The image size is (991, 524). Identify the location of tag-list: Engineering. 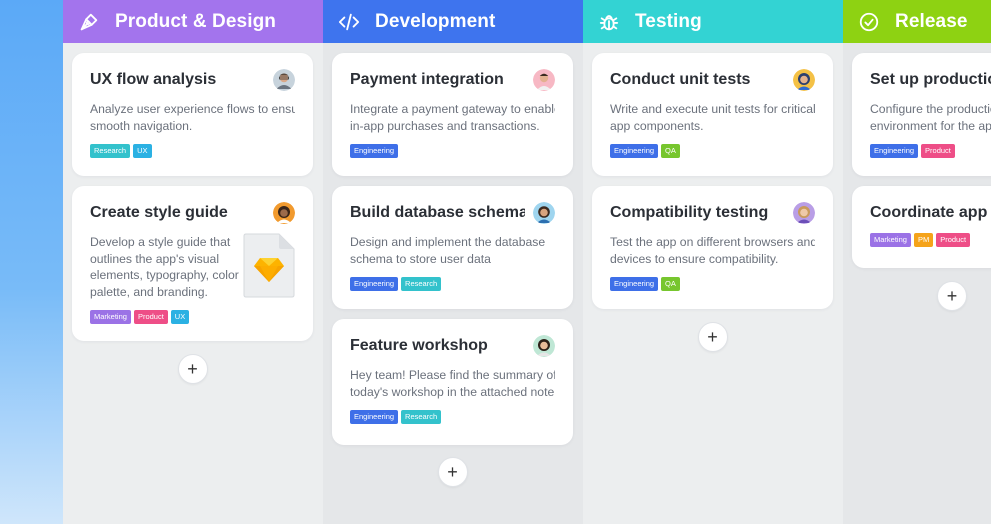
(452, 151).